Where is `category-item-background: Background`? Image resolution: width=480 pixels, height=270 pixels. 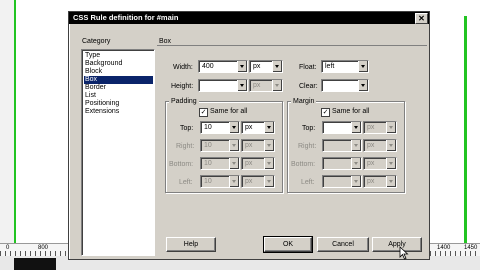 category-item-background: Background is located at coordinates (118, 64).